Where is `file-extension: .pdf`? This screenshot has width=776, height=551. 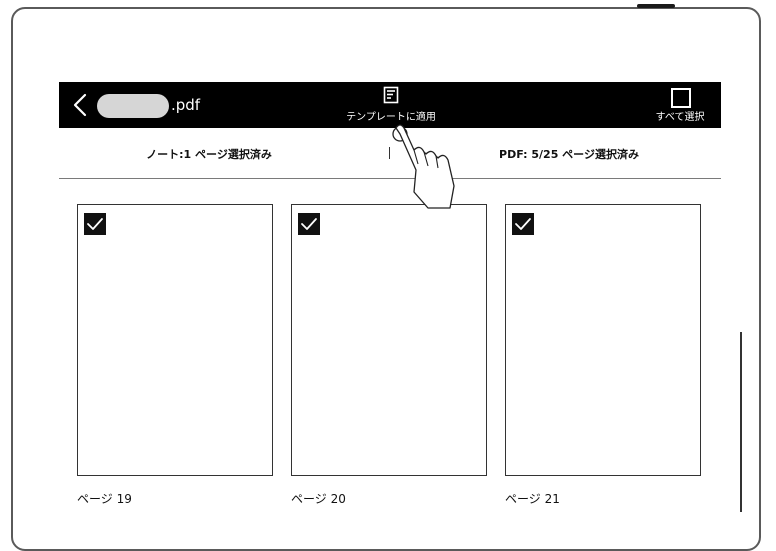
file-extension: .pdf is located at coordinates (186, 105).